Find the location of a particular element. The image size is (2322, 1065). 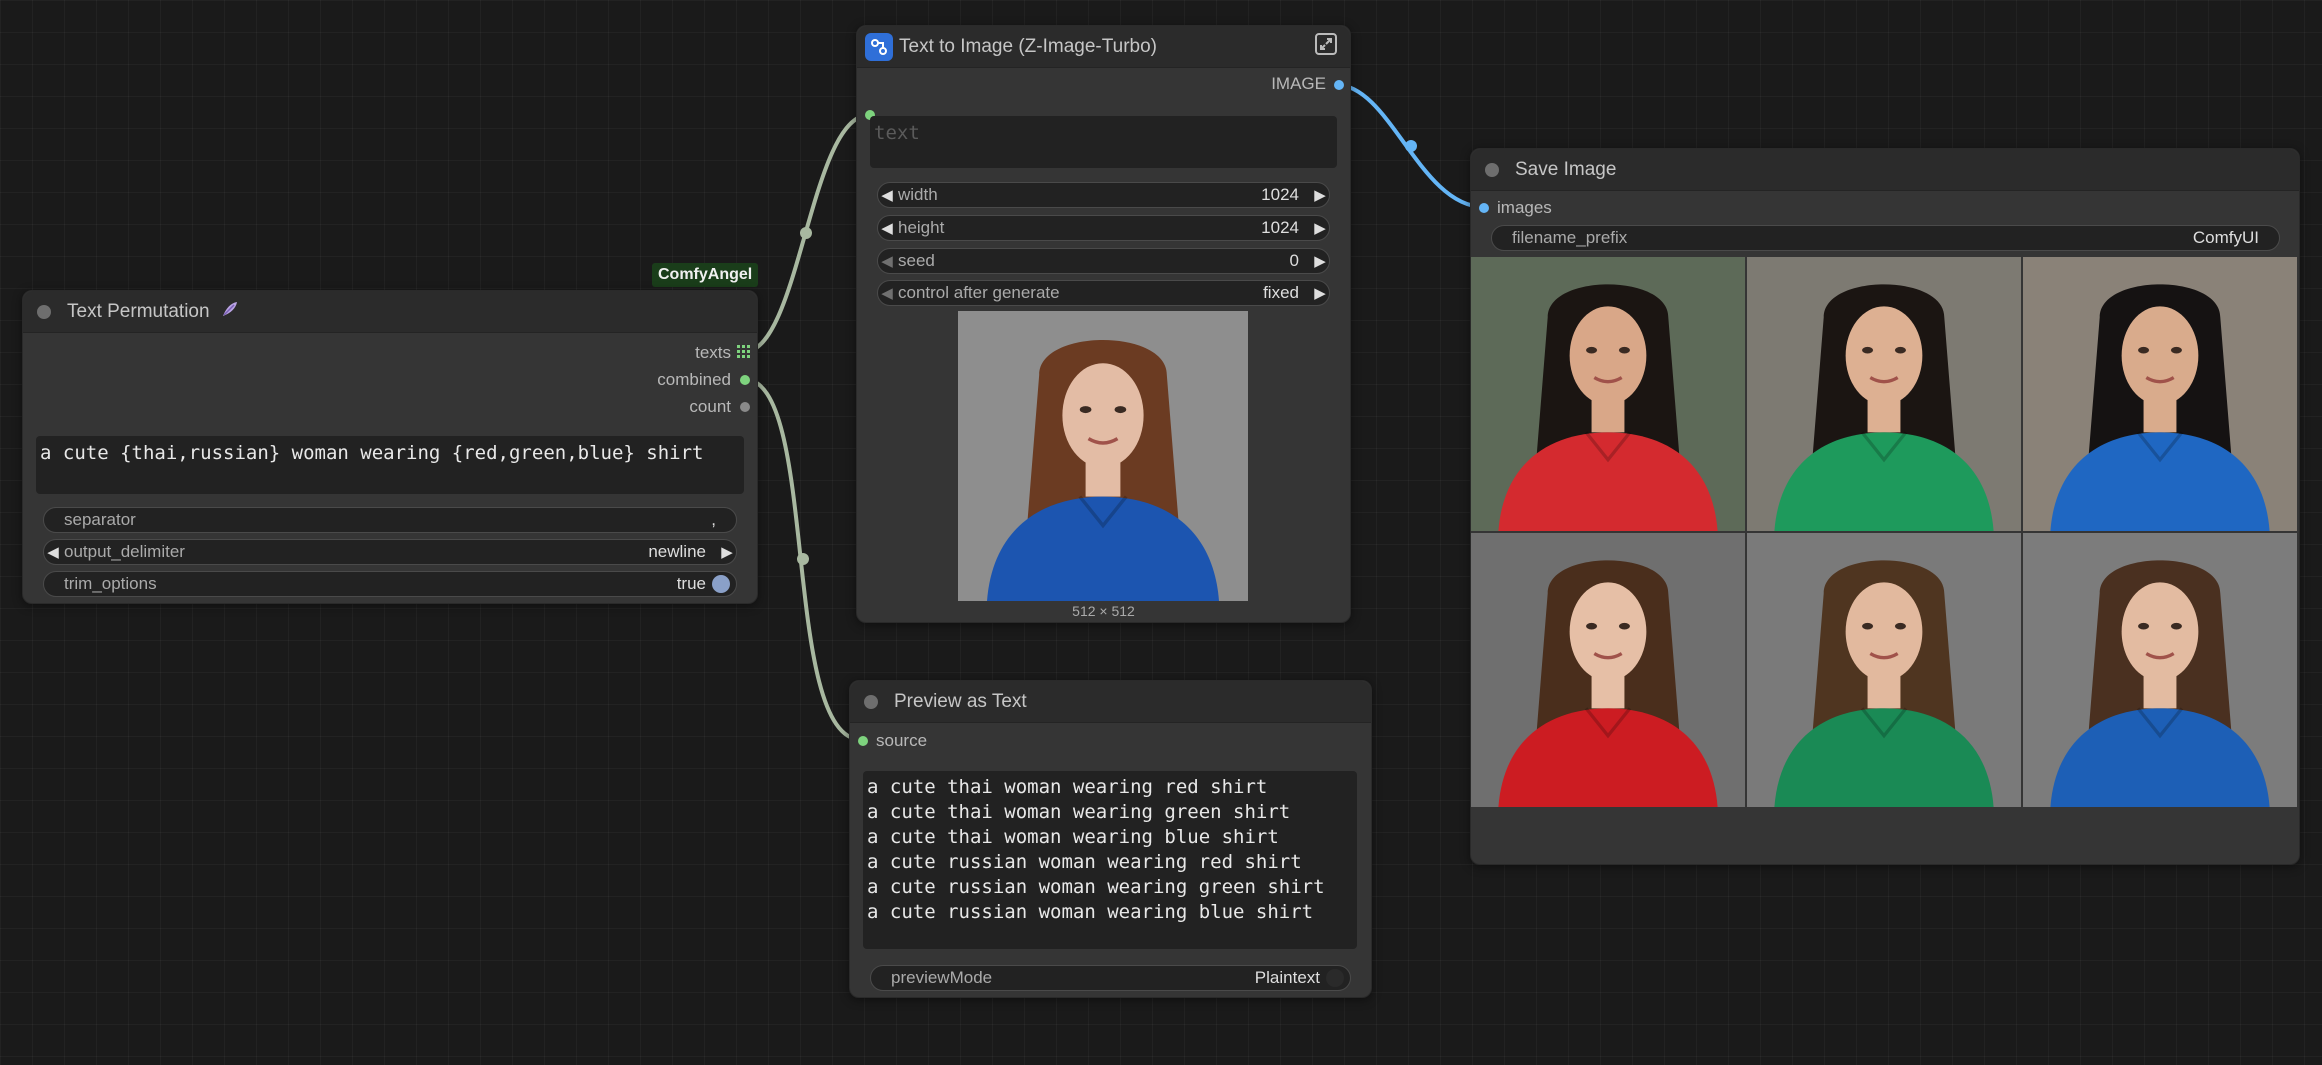

input-images-label: images is located at coordinates (1524, 207).